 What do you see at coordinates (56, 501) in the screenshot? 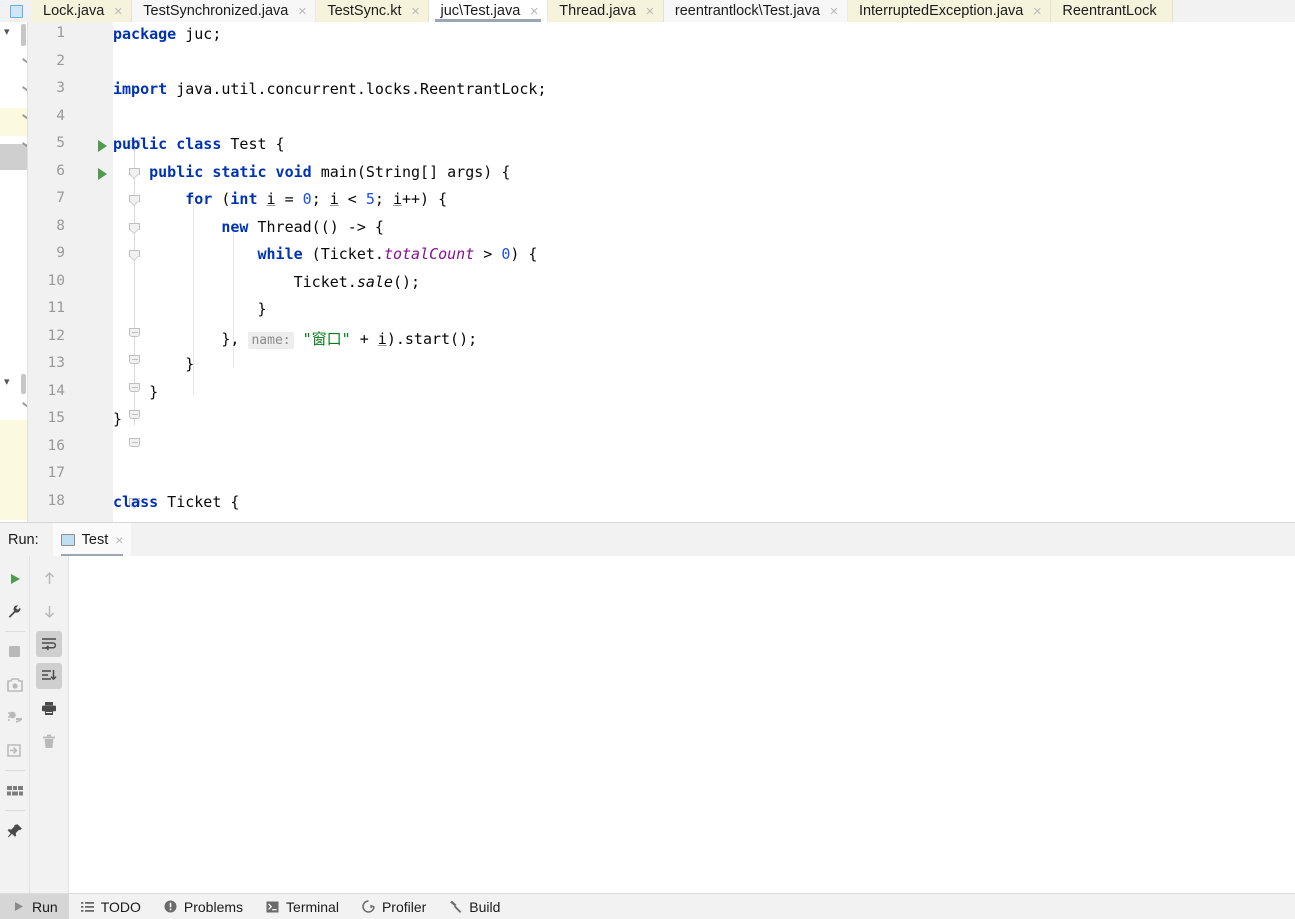
I see `line-number: 18` at bounding box center [56, 501].